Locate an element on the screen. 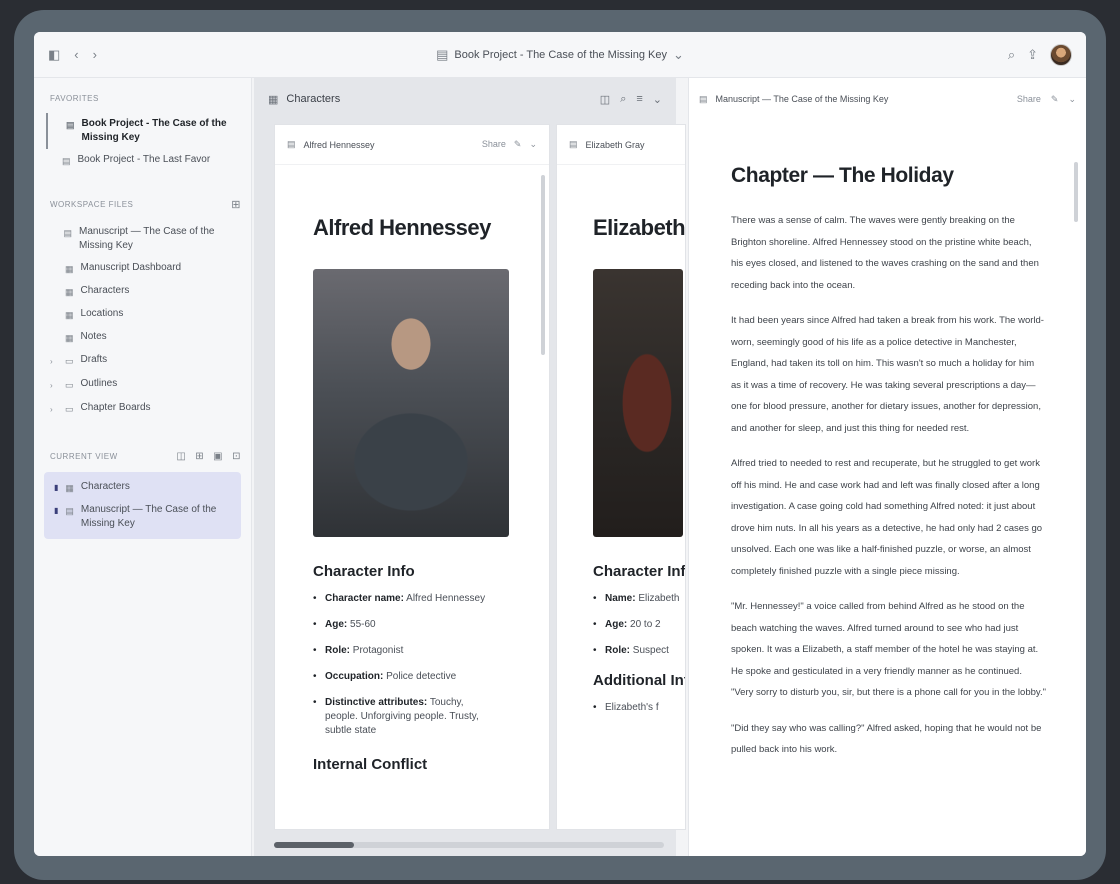  dashboard-icon: ▦ is located at coordinates (69, 269).